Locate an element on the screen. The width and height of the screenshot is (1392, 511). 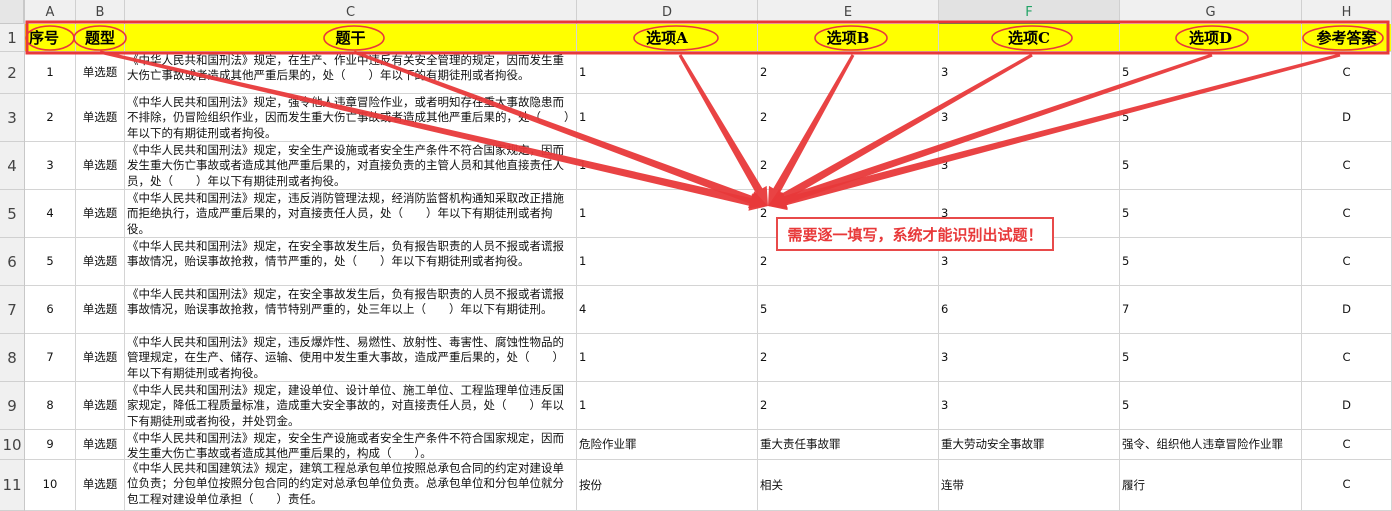
column-header-d: D is located at coordinates (667, 12).